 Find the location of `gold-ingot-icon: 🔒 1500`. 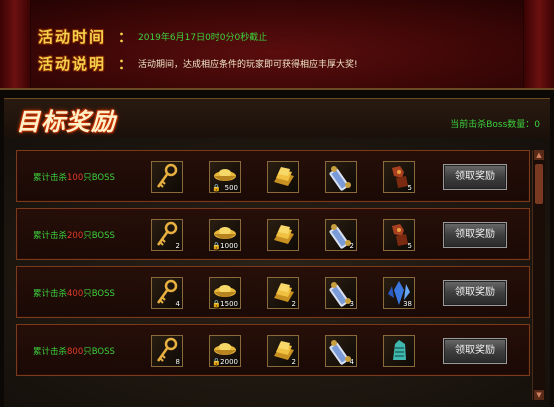

gold-ingot-icon: 🔒 1500 is located at coordinates (225, 293).